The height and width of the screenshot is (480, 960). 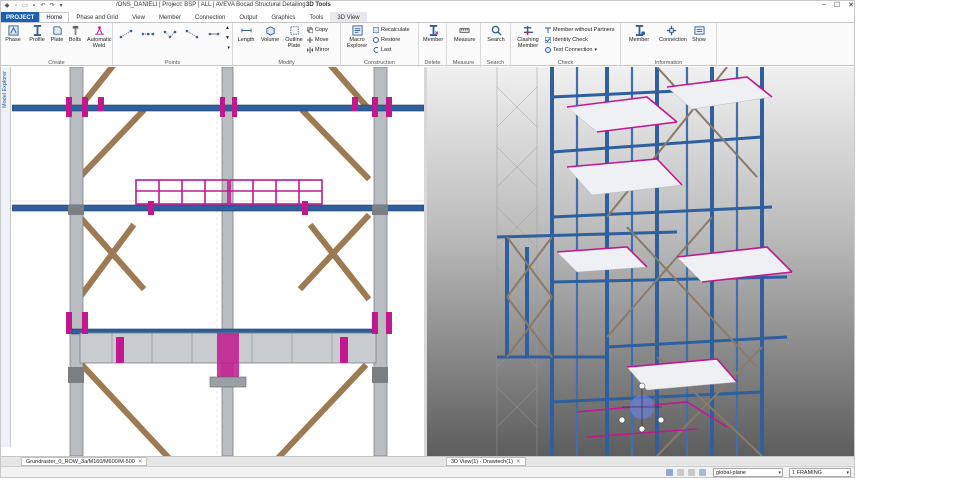 What do you see at coordinates (7, 6) in the screenshot?
I see `app-logo-icon: ◆` at bounding box center [7, 6].